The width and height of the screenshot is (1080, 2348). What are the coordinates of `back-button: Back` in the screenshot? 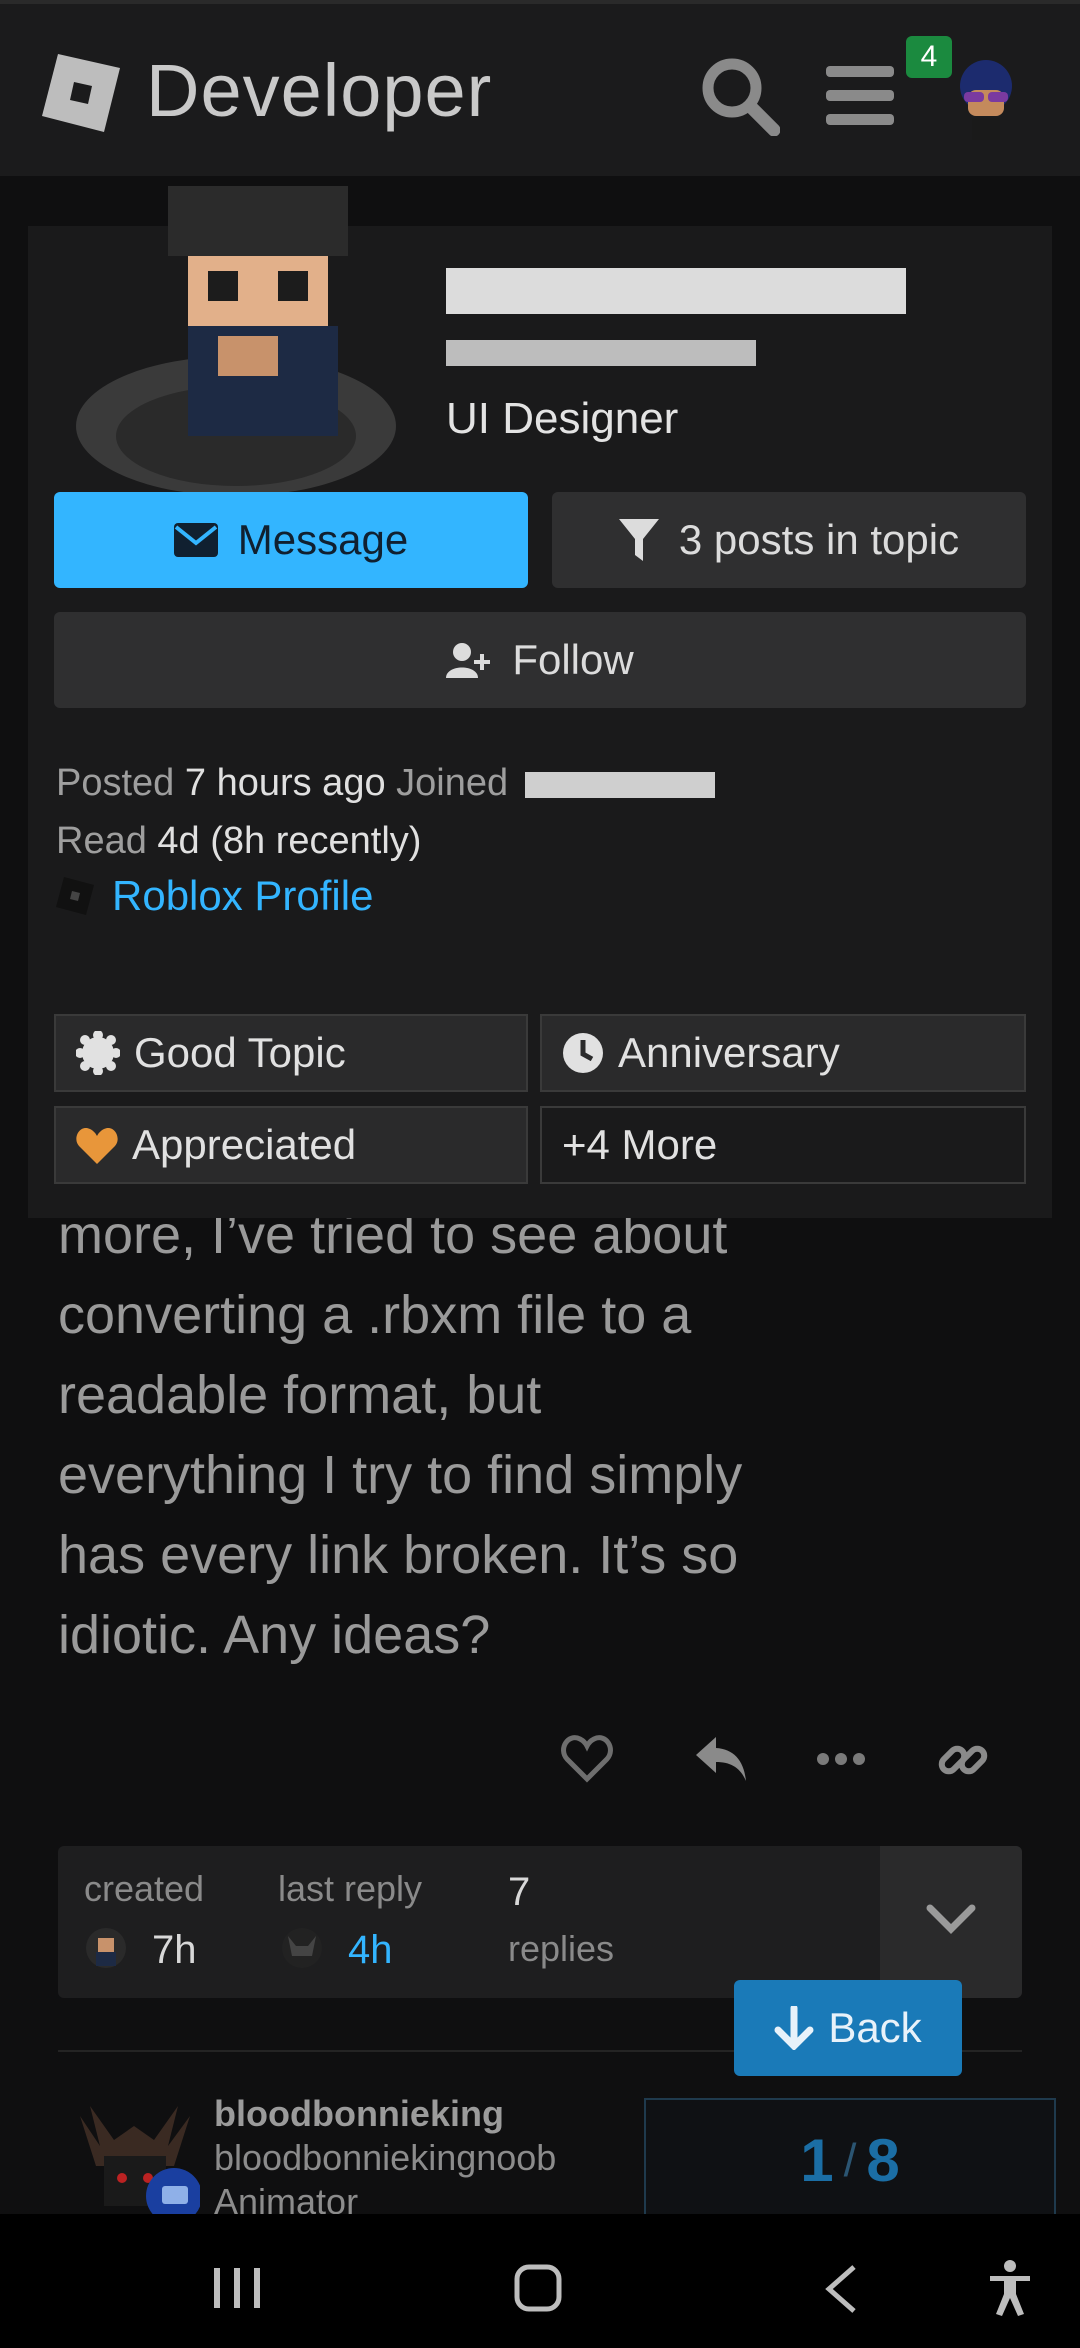 It's located at (848, 2028).